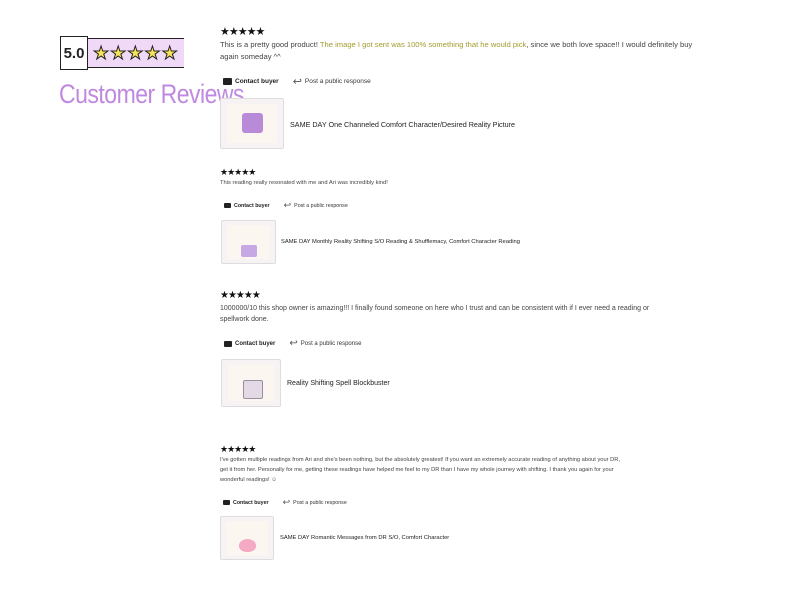 The height and width of the screenshot is (596, 794). Describe the element at coordinates (152, 93) in the screenshot. I see `section-title: Customer Reviews` at that location.